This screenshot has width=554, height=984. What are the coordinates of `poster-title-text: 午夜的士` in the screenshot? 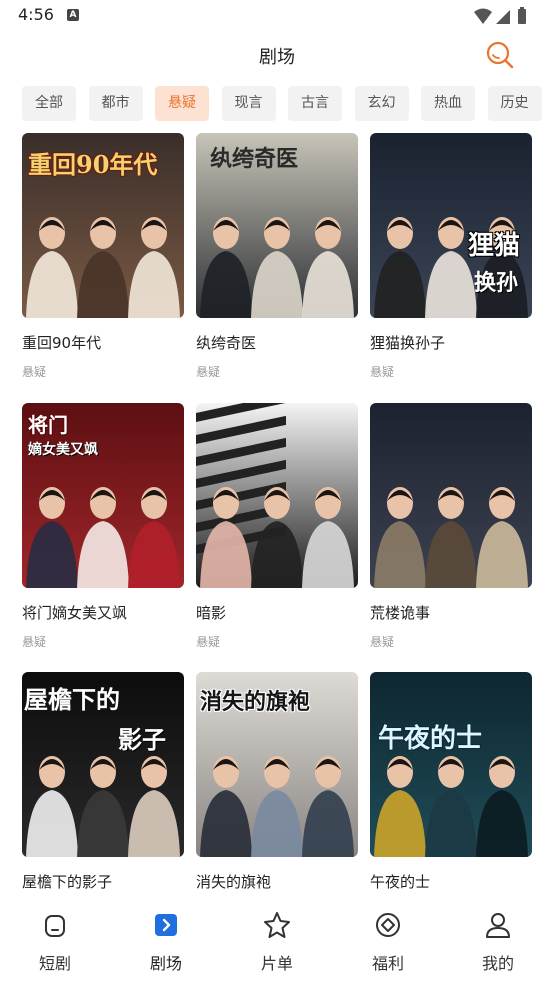 It's located at (430, 739).